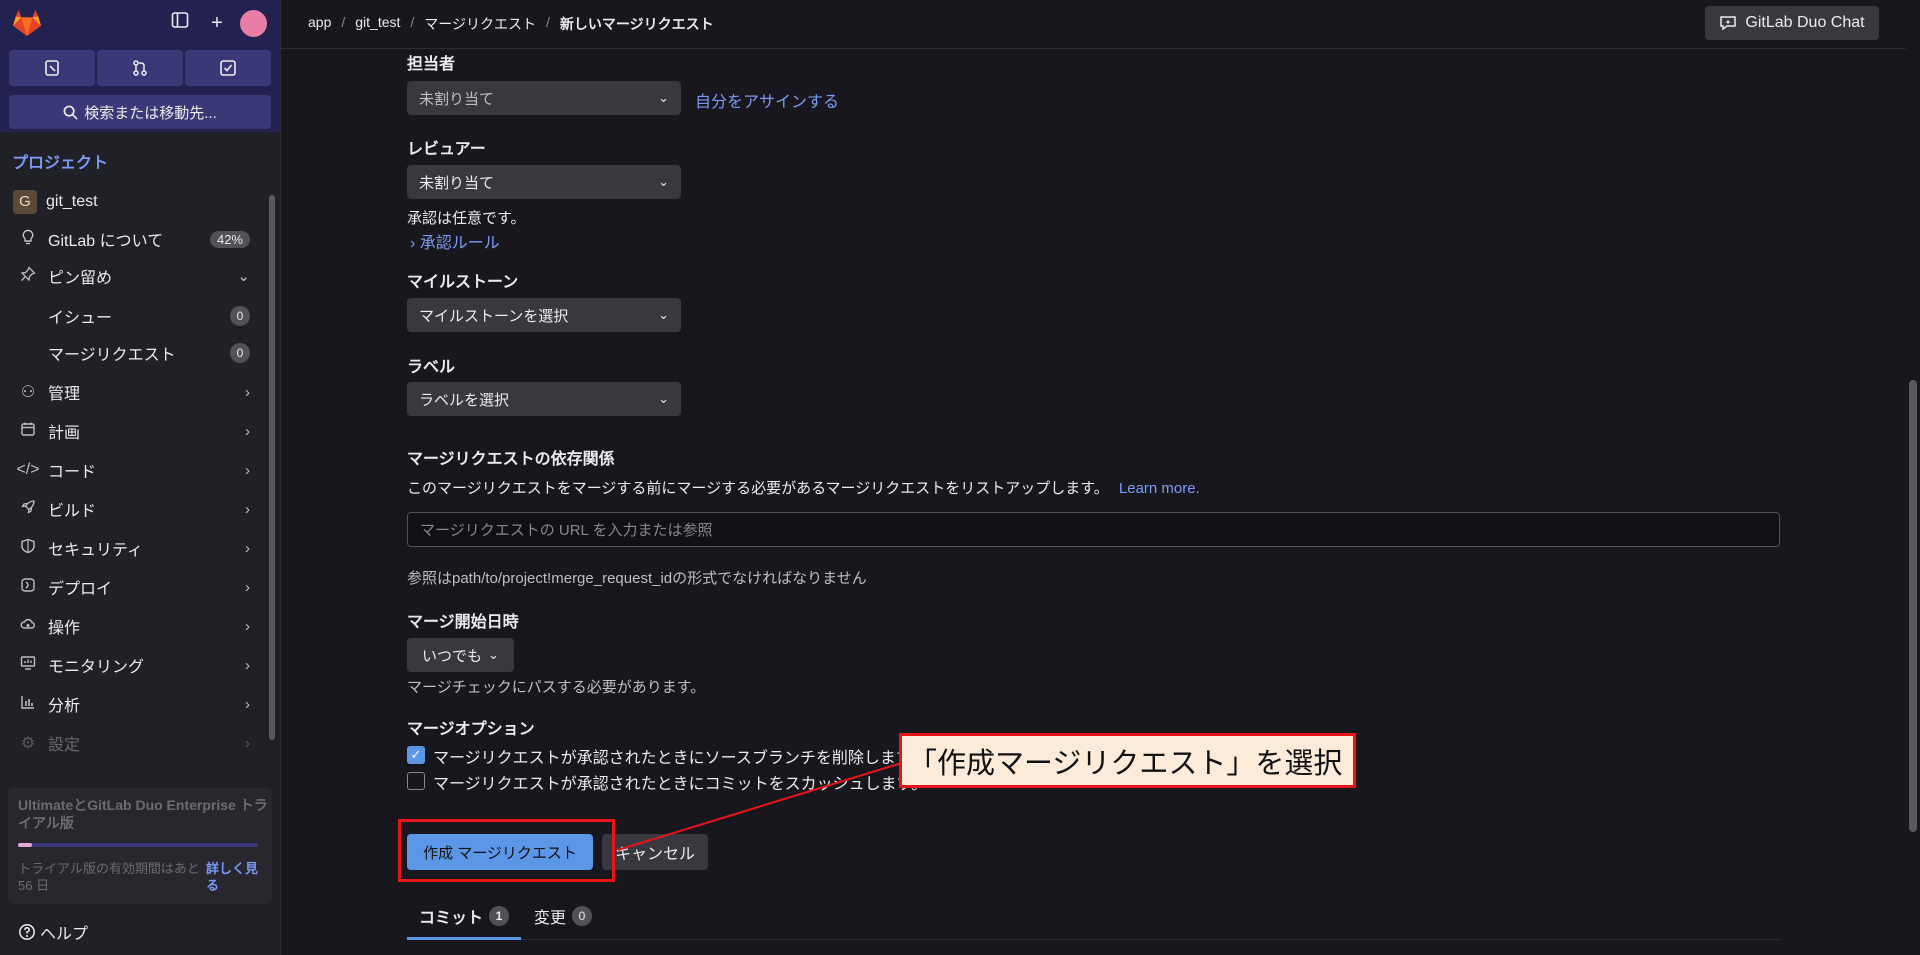 The width and height of the screenshot is (1920, 955). I want to click on sidebar-item-settings: ⚙ 設定 ›, so click(131, 743).